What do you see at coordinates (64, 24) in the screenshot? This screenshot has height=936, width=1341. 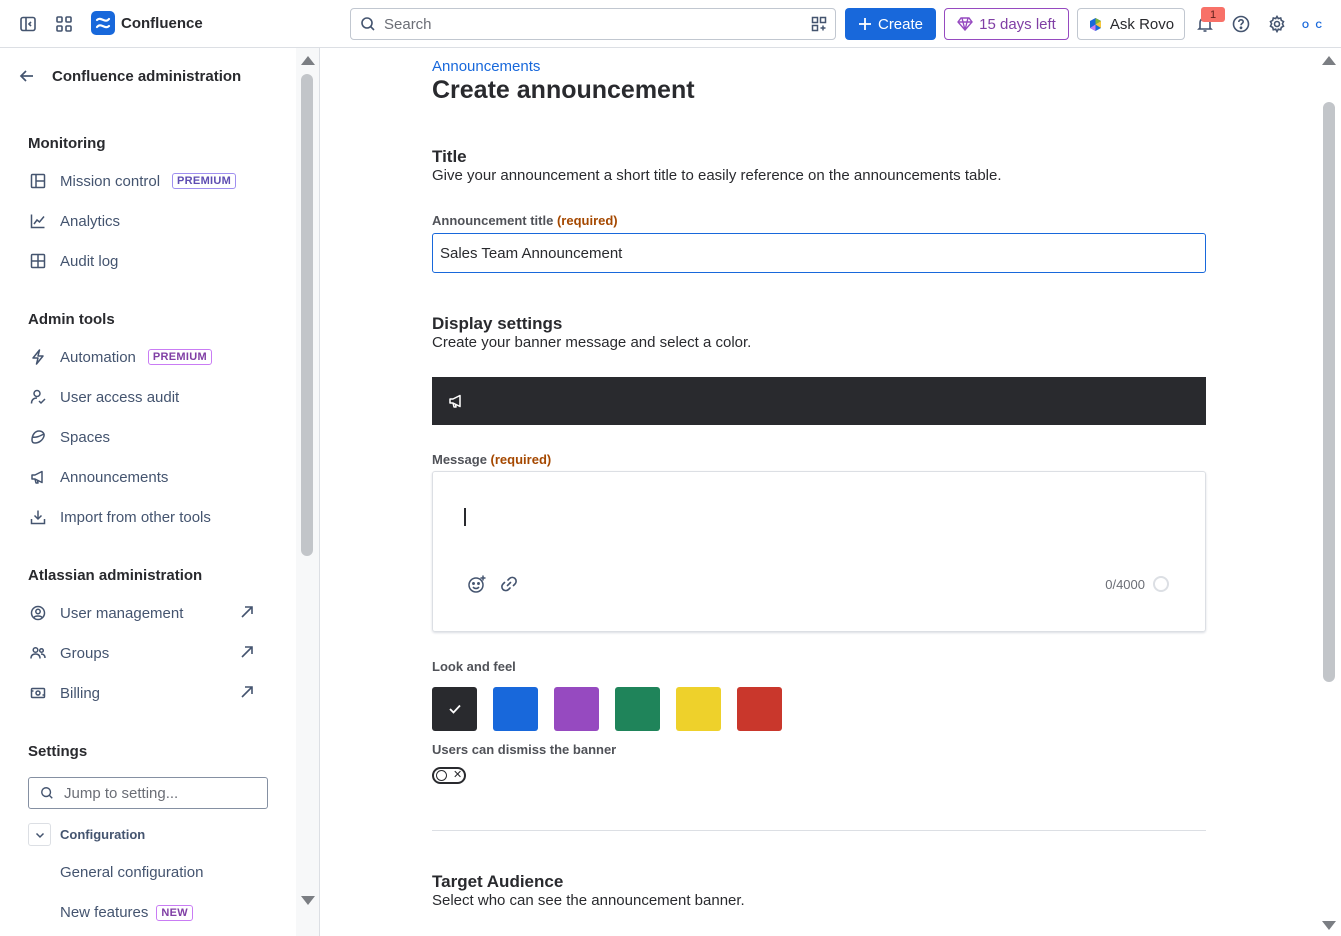 I see `app-switcher-icon` at bounding box center [64, 24].